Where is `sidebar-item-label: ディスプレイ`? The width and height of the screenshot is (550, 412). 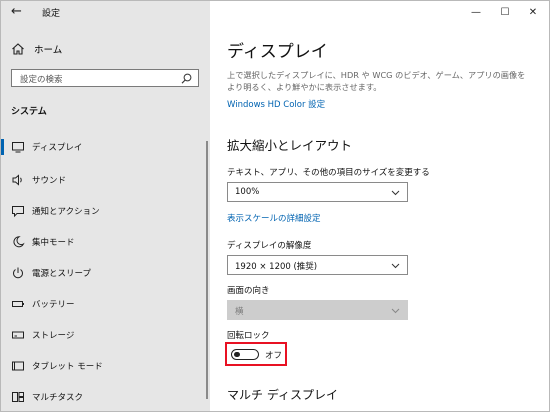 sidebar-item-label: ディスプレイ is located at coordinates (57, 148).